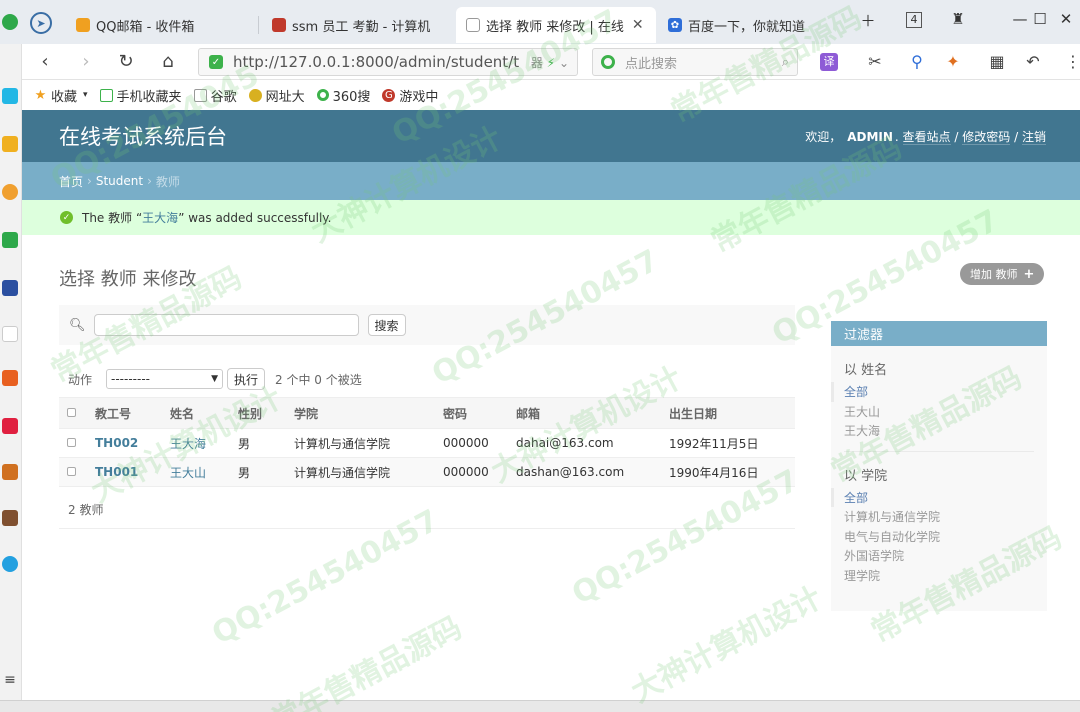 This screenshot has width=1080, height=712. I want to click on bookmark-nav: 网址大, so click(276, 95).